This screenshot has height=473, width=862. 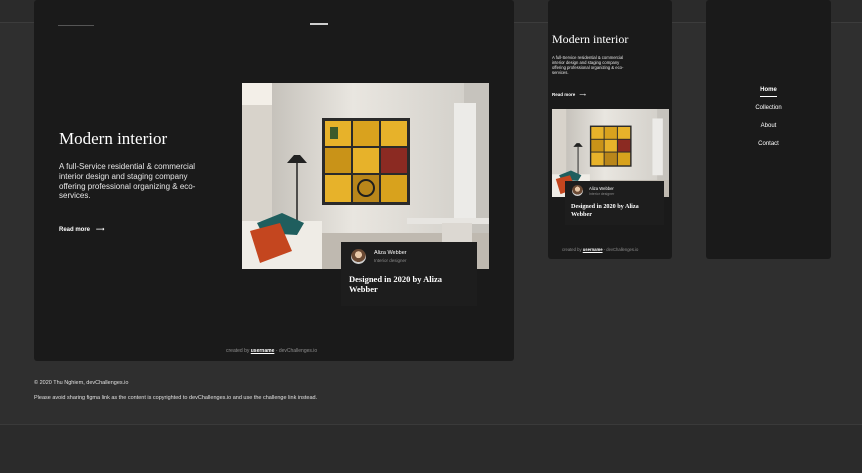 I want to click on menu-item-about: About, so click(x=768, y=126).